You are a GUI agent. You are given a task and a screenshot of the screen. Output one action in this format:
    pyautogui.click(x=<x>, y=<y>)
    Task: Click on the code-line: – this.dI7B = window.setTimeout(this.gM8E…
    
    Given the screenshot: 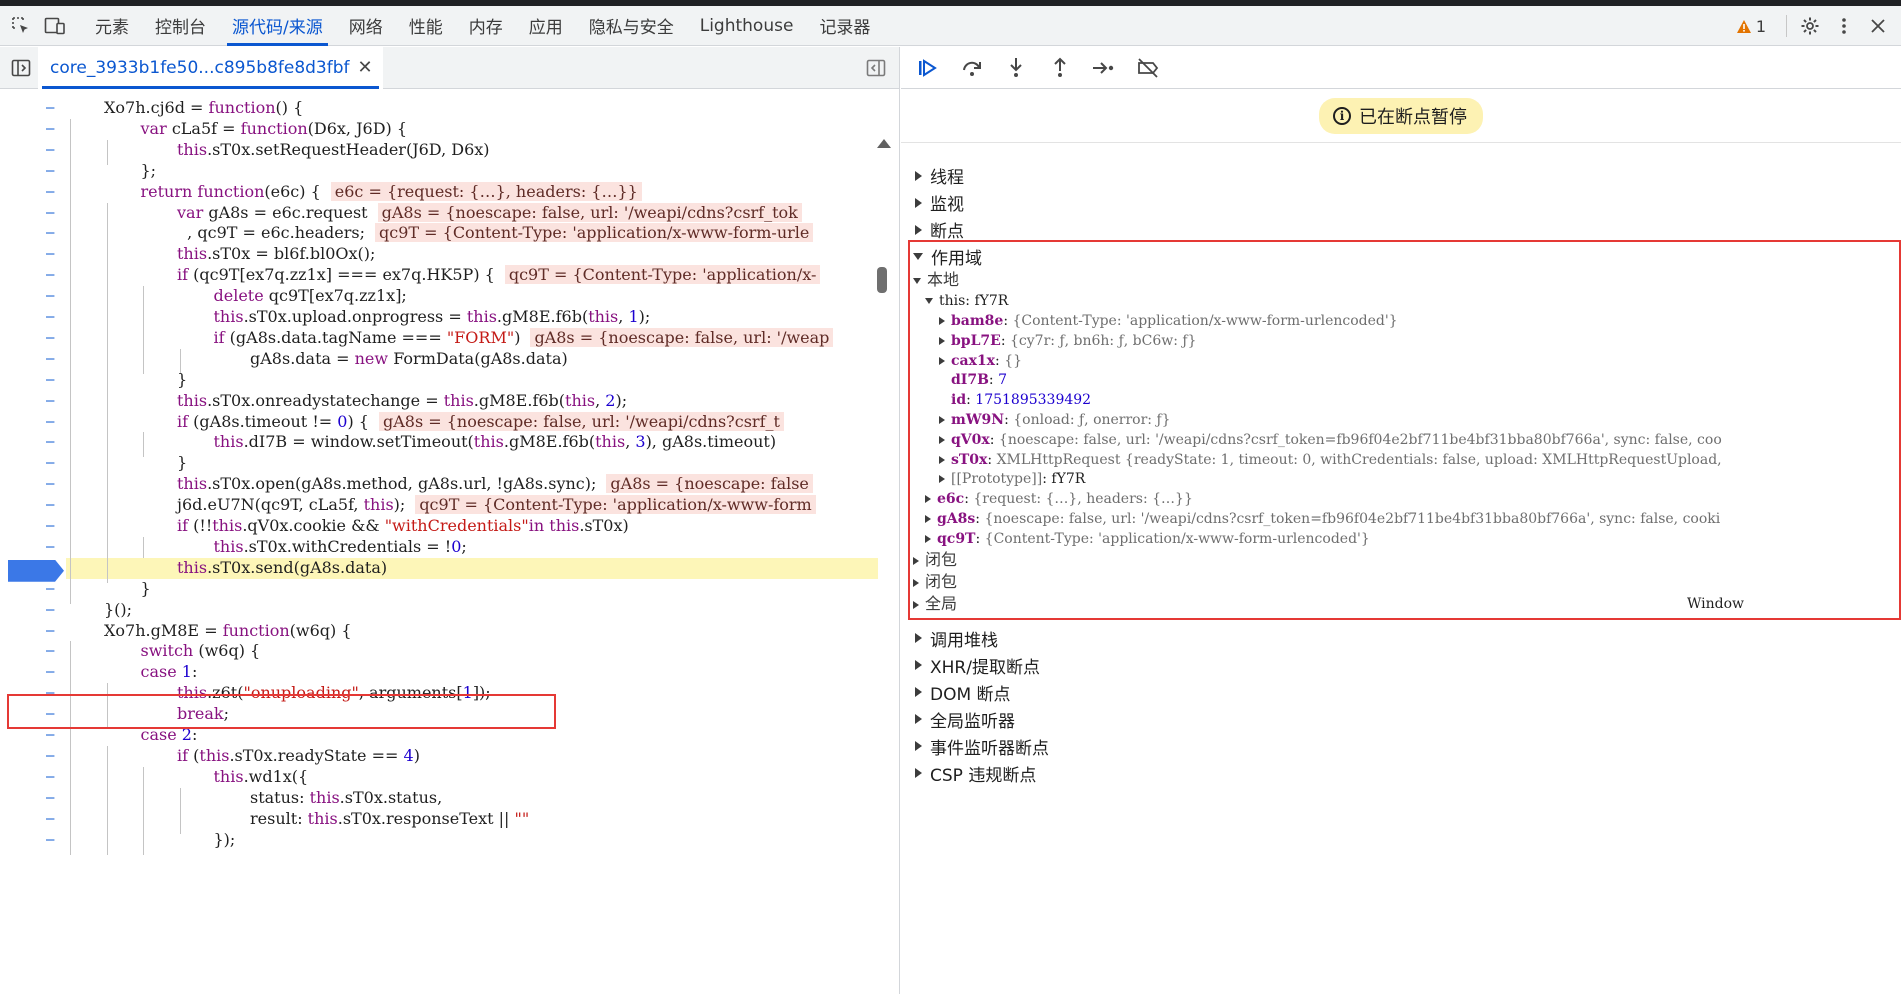 What is the action you would take?
    pyautogui.click(x=439, y=445)
    